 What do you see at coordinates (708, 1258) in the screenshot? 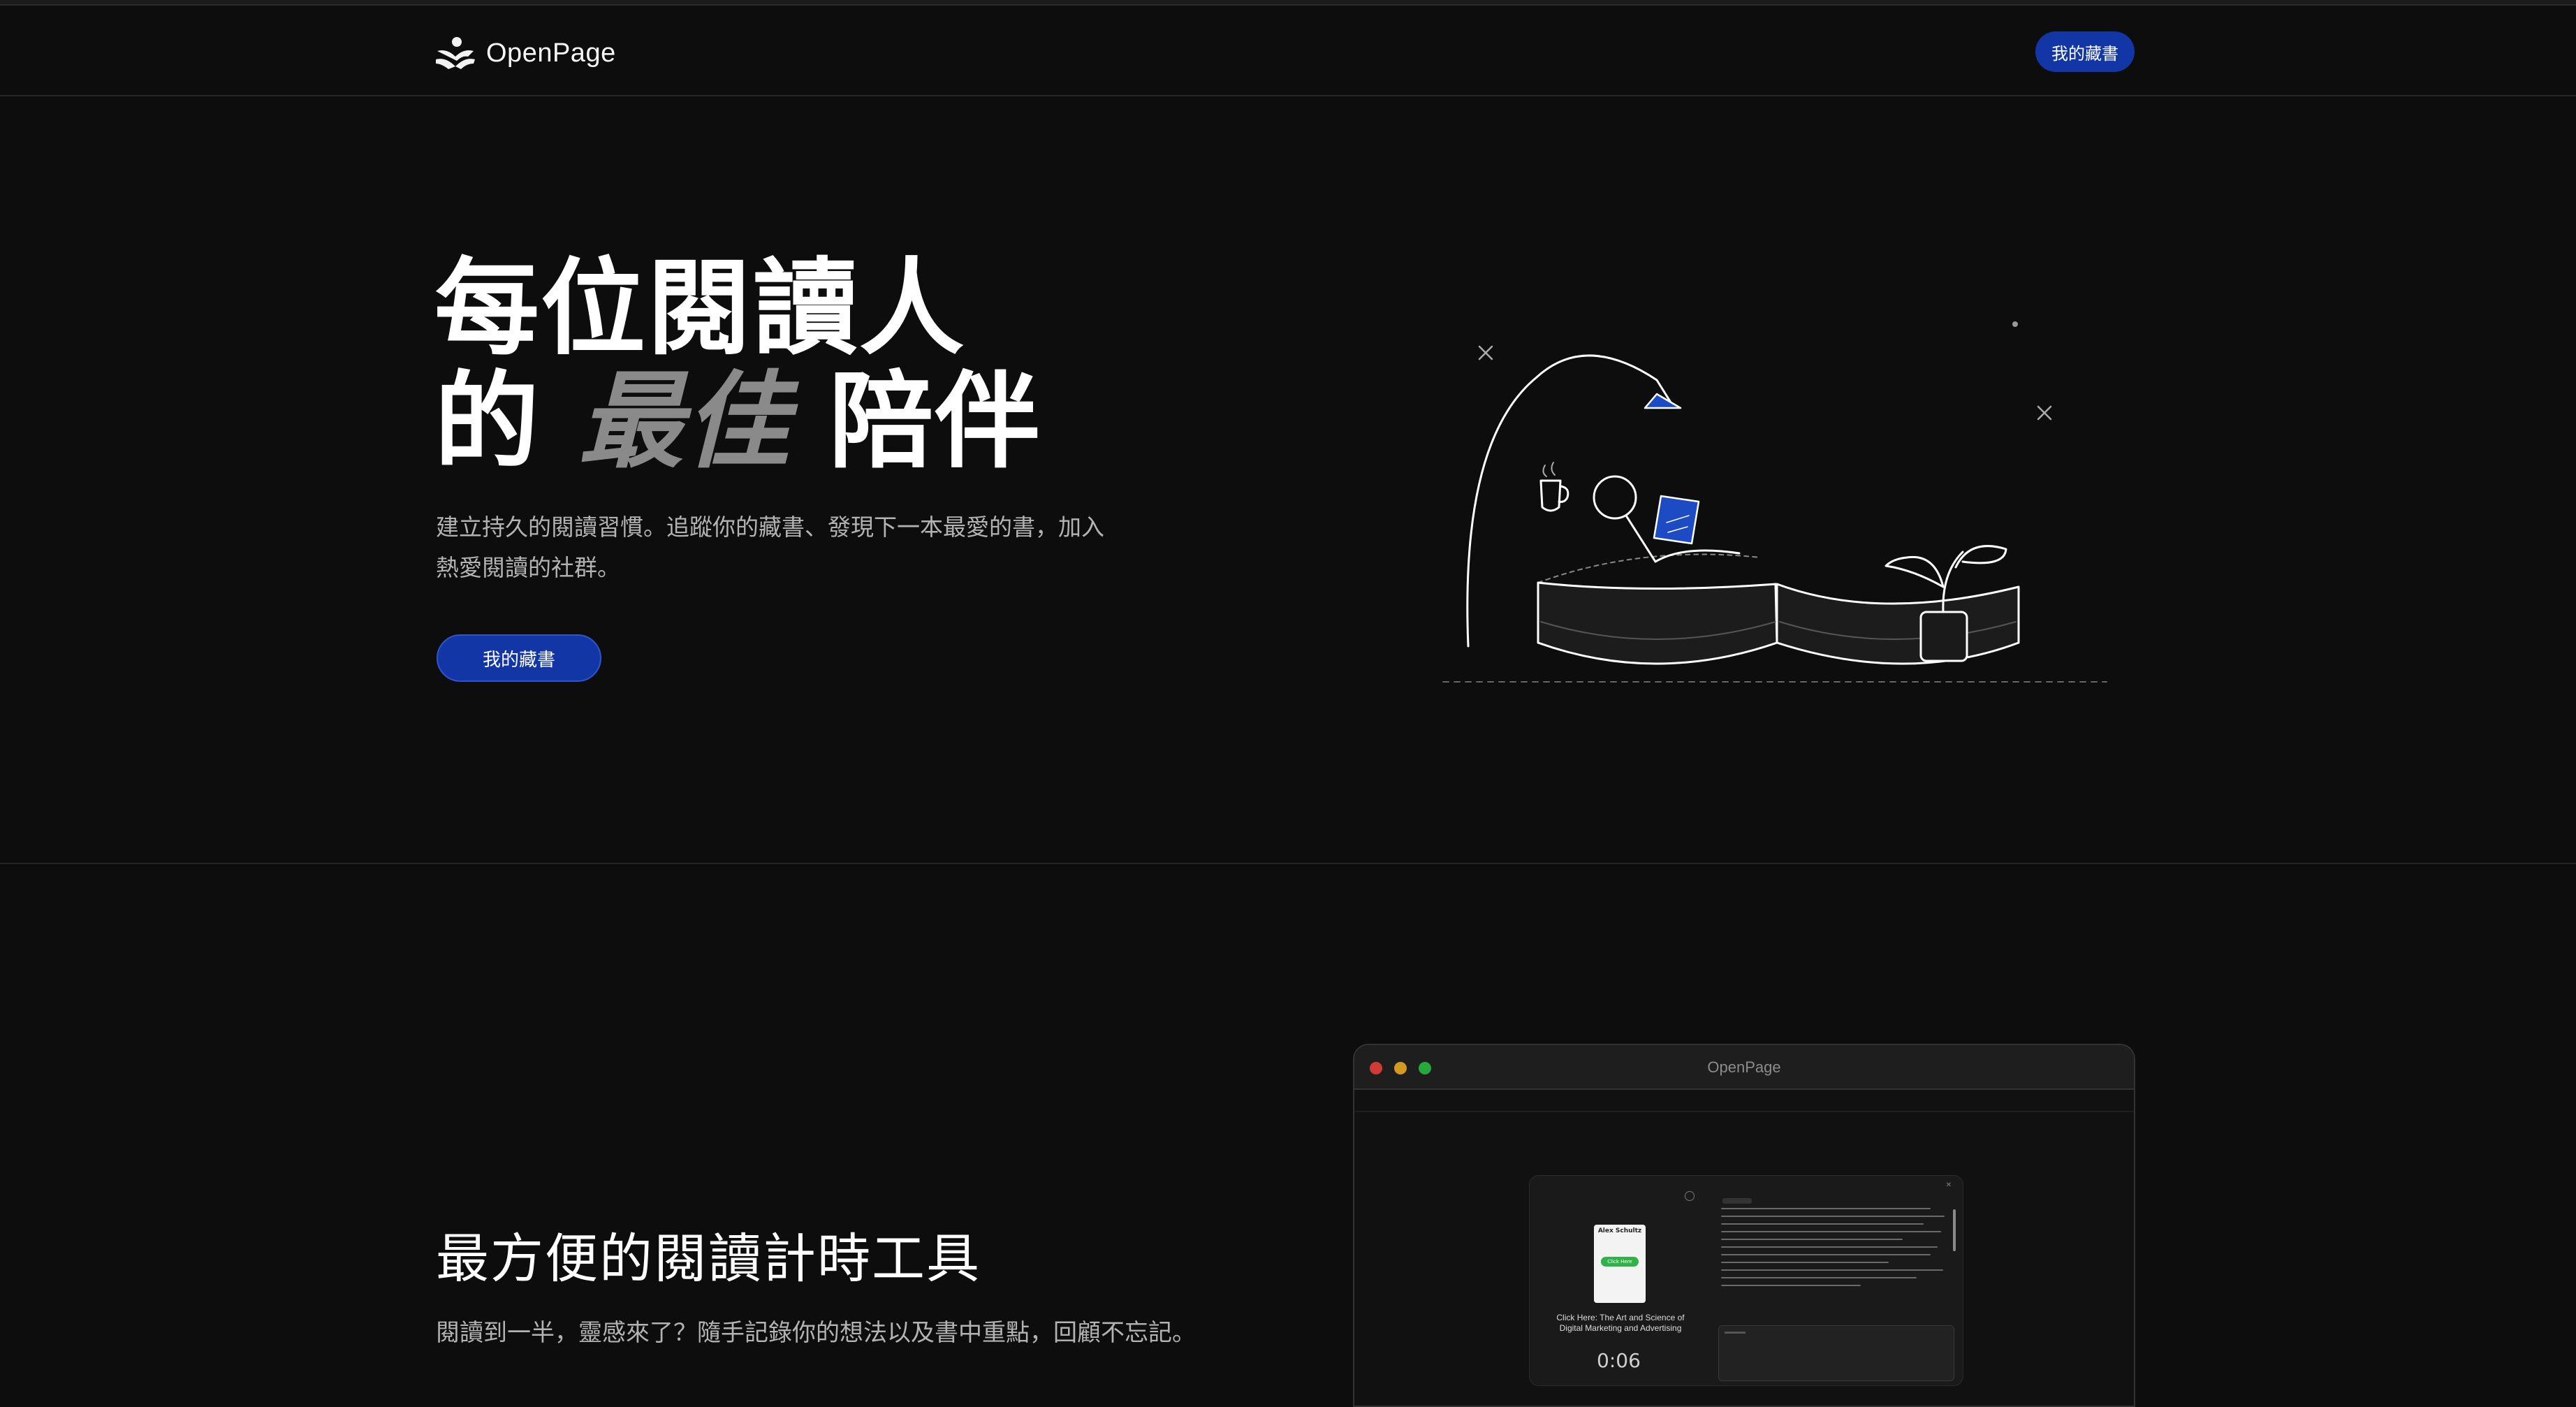
I see `feature-title: 最方便的閱讀計時工具` at bounding box center [708, 1258].